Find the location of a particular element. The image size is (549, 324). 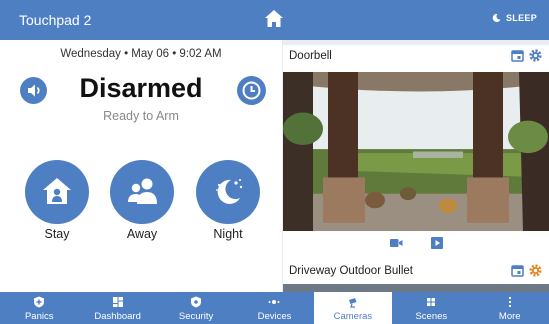

stay-button is located at coordinates (57, 192).